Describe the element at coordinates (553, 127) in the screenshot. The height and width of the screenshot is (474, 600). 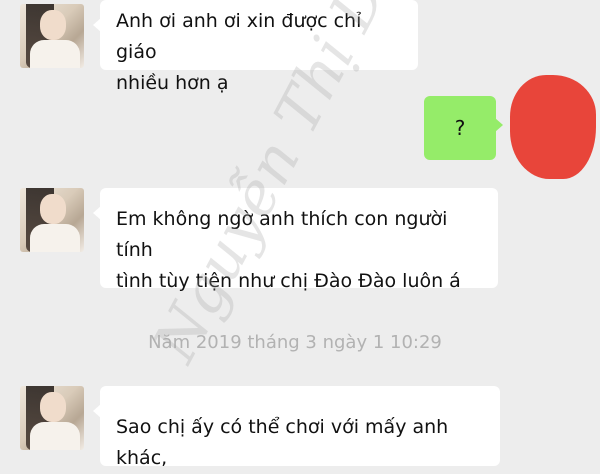
I see `redacted-avatar-overlay` at that location.